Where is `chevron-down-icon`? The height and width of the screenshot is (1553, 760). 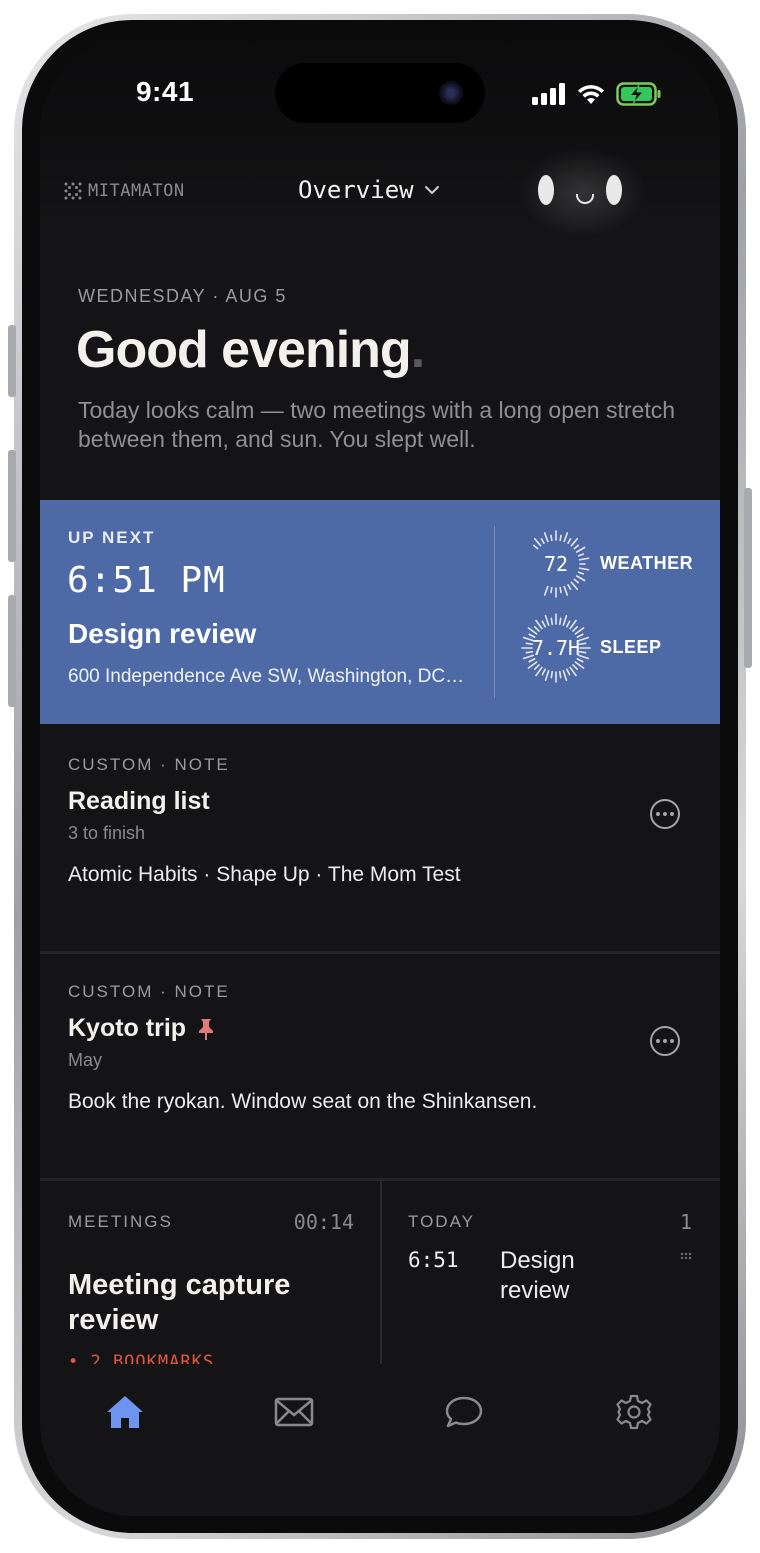
chevron-down-icon is located at coordinates (431, 190).